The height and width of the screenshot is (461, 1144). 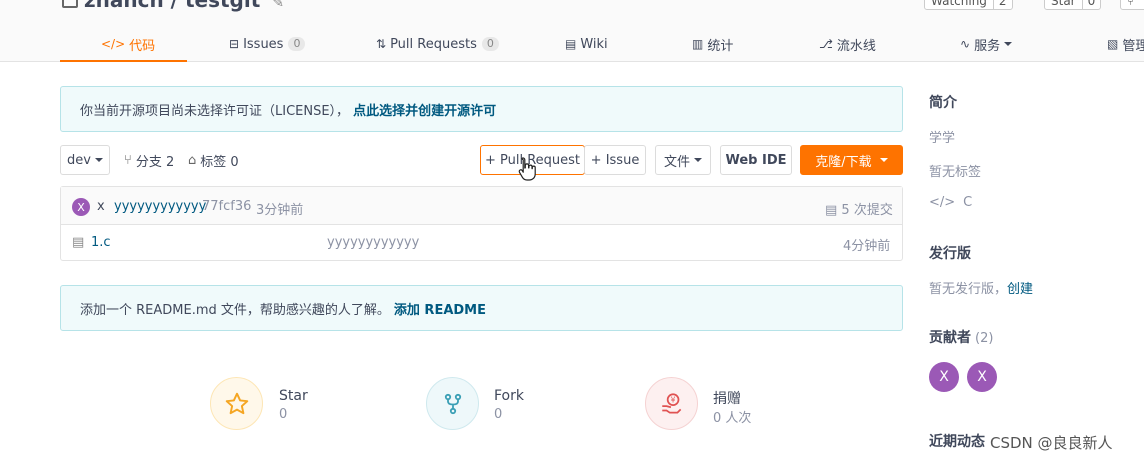 I want to click on web-ide-button: Web IDE, so click(x=756, y=160).